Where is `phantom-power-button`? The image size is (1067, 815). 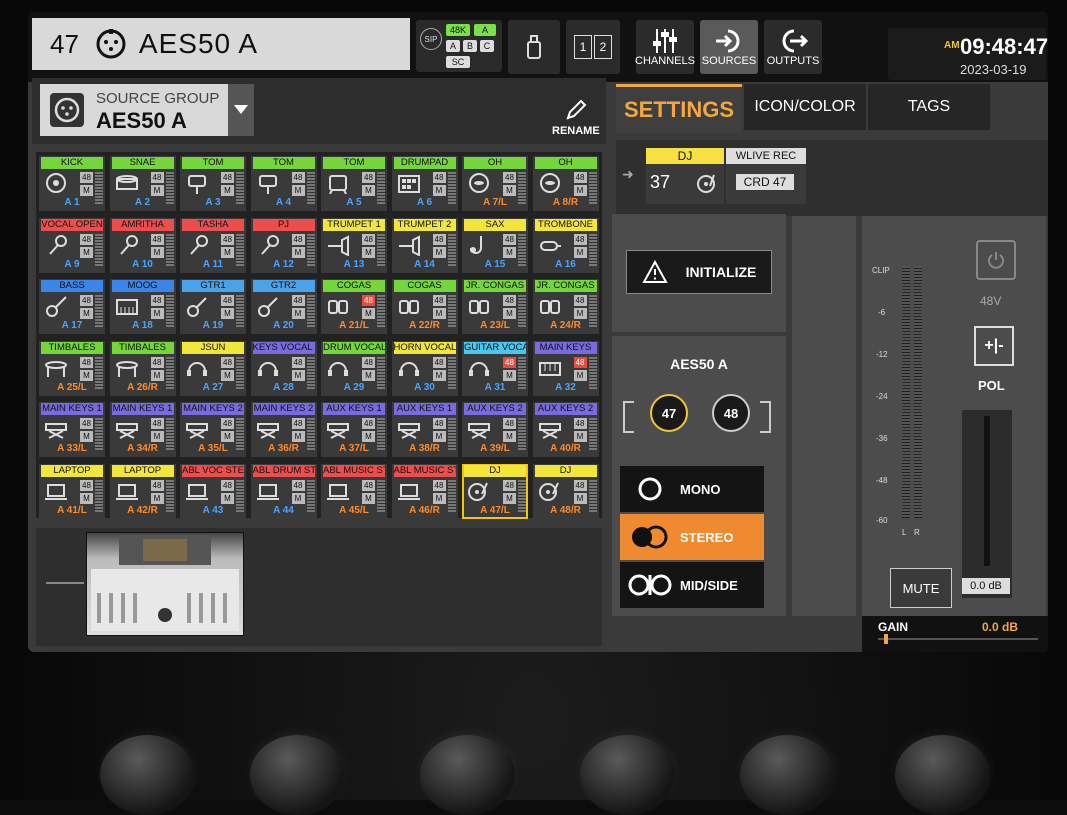 phantom-power-button is located at coordinates (996, 260).